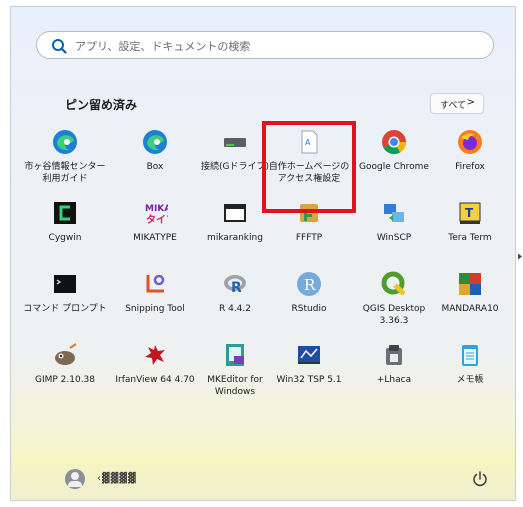 This screenshot has width=523, height=507. What do you see at coordinates (65, 309) in the screenshot?
I see `app-label: コマンド プロンプト` at bounding box center [65, 309].